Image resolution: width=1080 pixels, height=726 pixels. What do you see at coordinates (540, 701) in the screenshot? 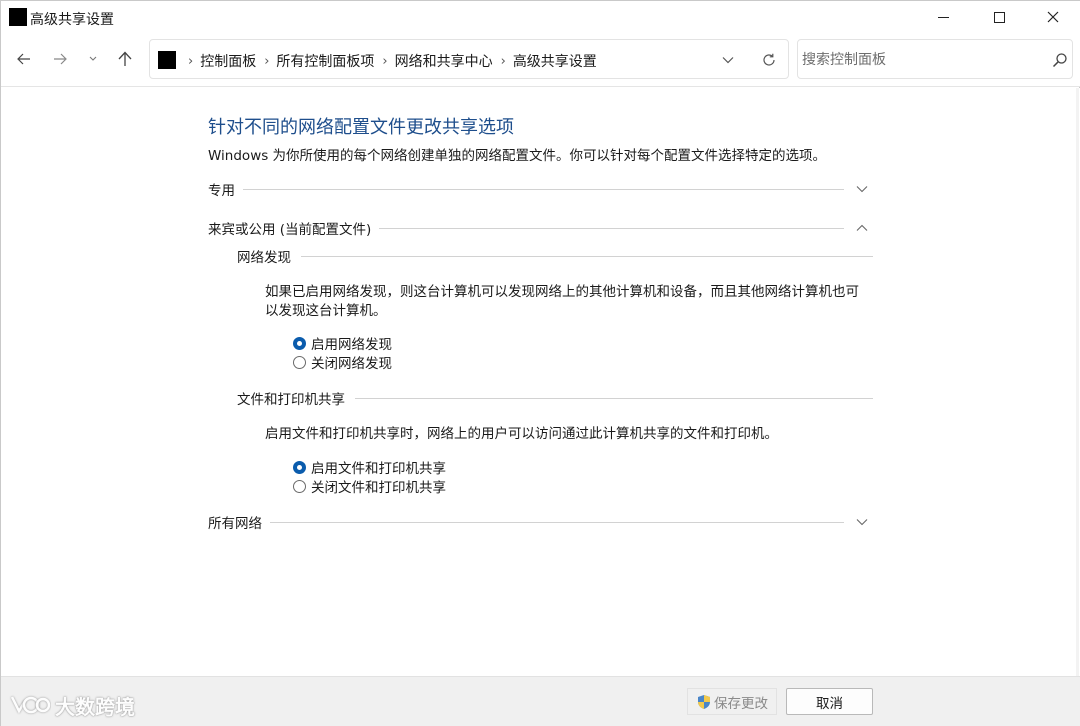
I see `footer-bar: 保存更改 取消` at bounding box center [540, 701].